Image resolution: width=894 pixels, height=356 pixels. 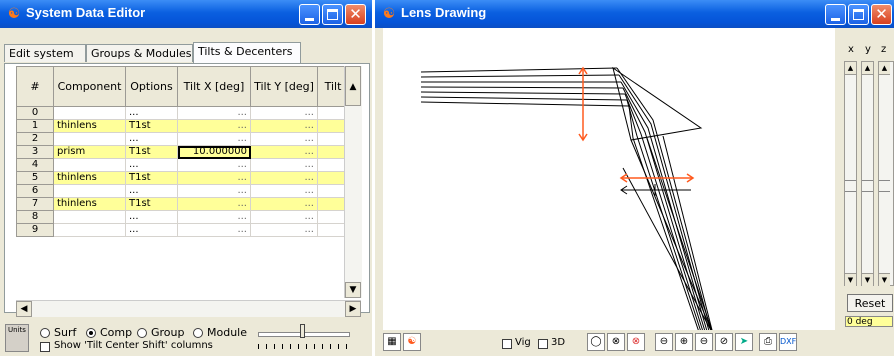 What do you see at coordinates (89, 152) in the screenshot?
I see `component-cell: prism` at bounding box center [89, 152].